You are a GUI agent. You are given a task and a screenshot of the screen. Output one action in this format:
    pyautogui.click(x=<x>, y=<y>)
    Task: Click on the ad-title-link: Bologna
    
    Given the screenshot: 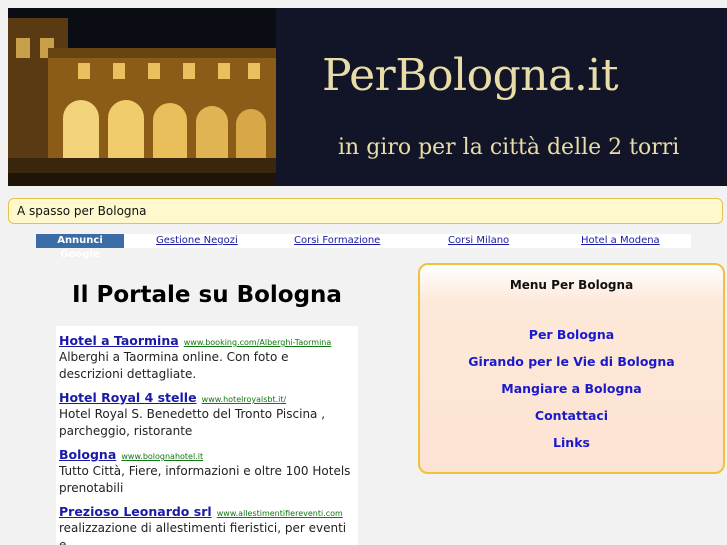 What is the action you would take?
    pyautogui.click(x=87, y=454)
    